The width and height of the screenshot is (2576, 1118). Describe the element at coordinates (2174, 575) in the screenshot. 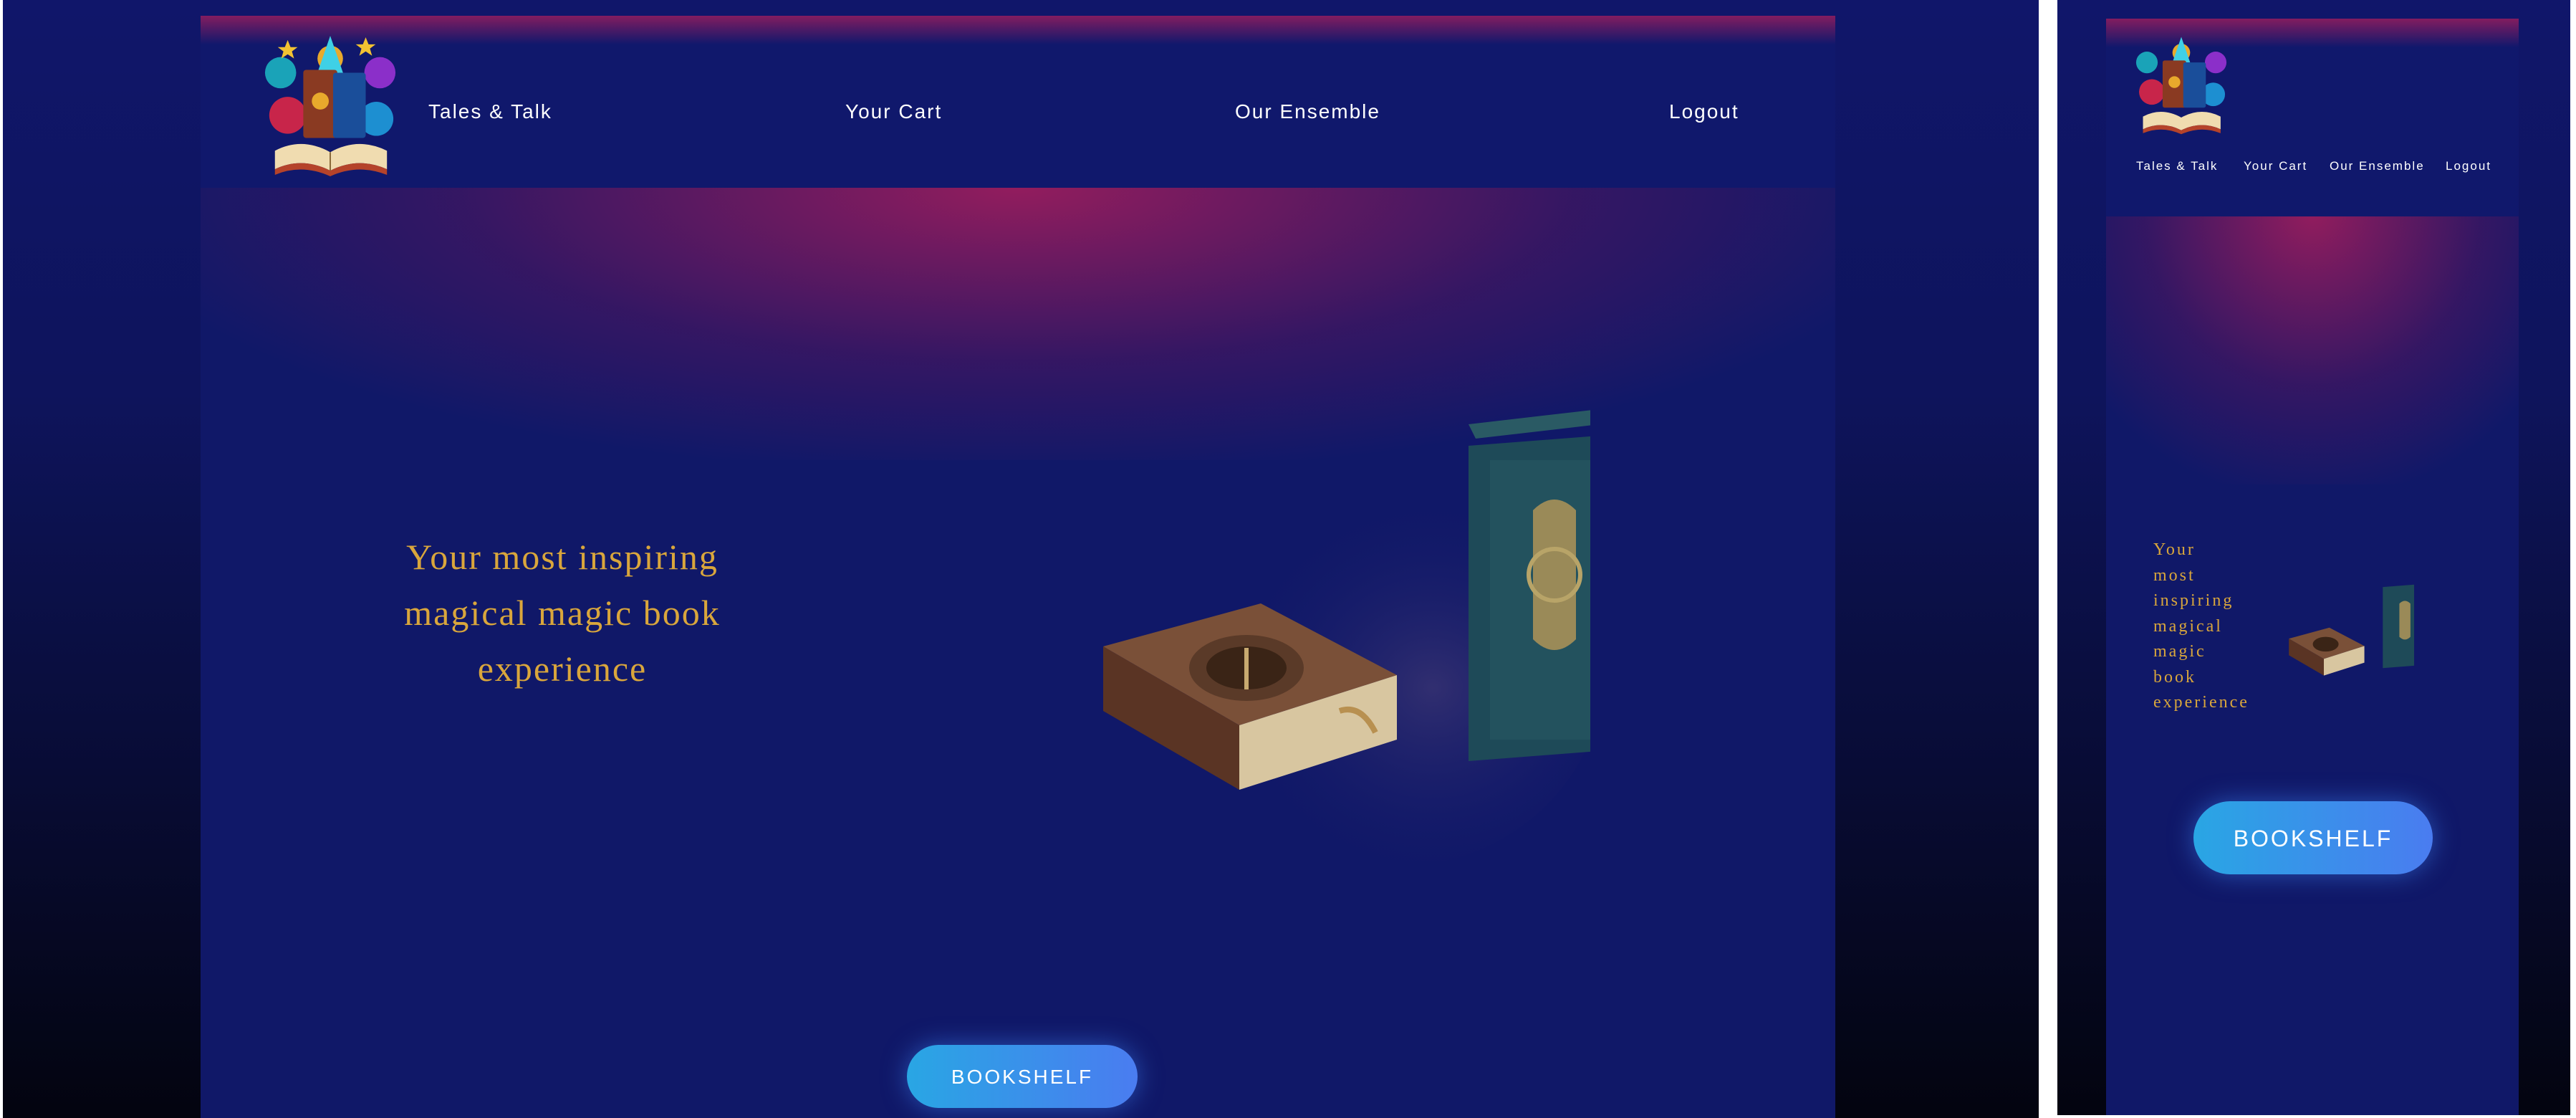

I see `hero-headline-line: most` at that location.